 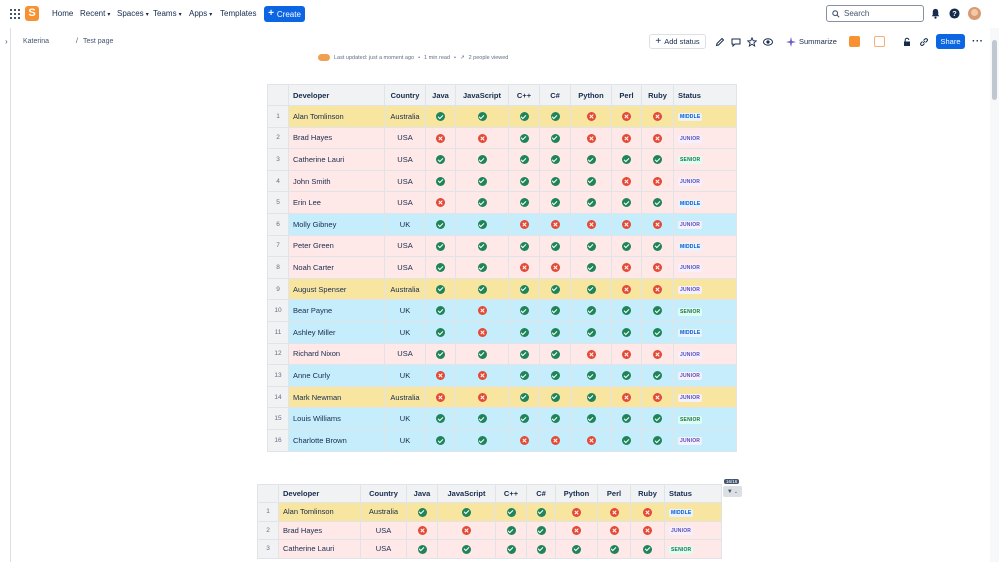 I want to click on header-ruby: Ruby, so click(x=657, y=95).